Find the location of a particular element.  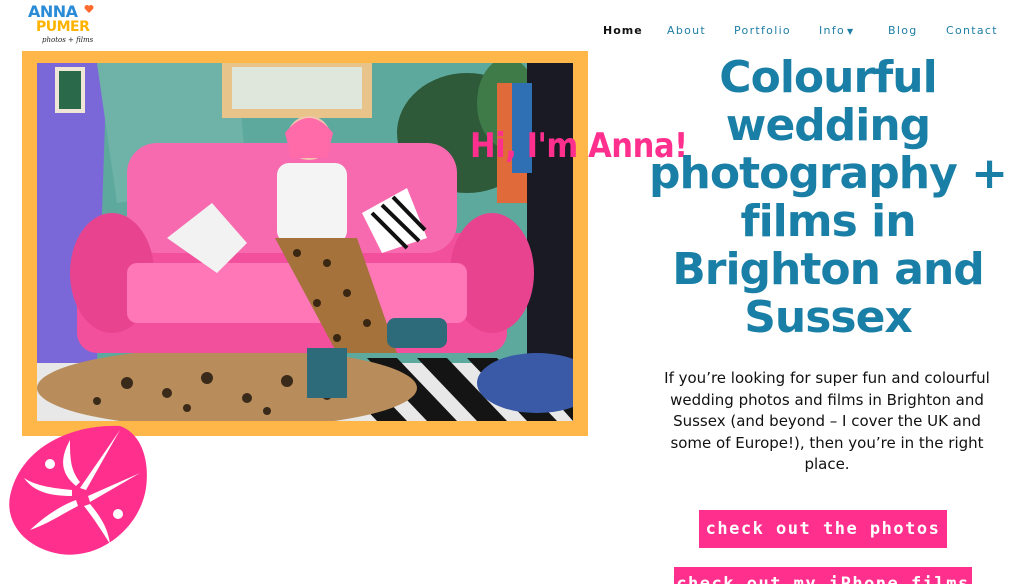

logo-anna: ANNA is located at coordinates (53, 11).